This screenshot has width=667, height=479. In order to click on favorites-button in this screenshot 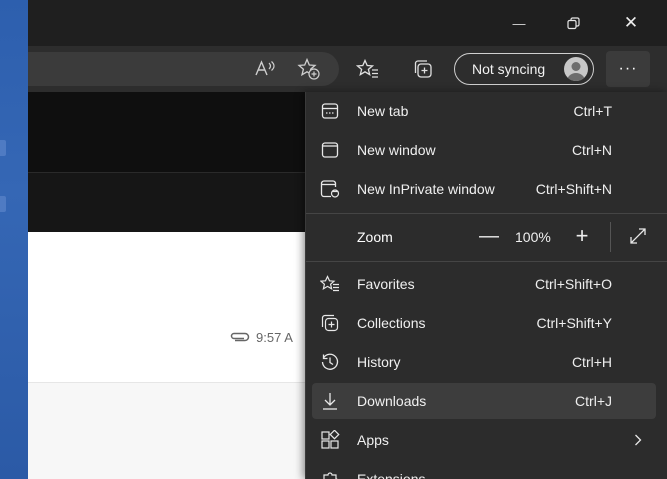, I will do `click(368, 69)`.